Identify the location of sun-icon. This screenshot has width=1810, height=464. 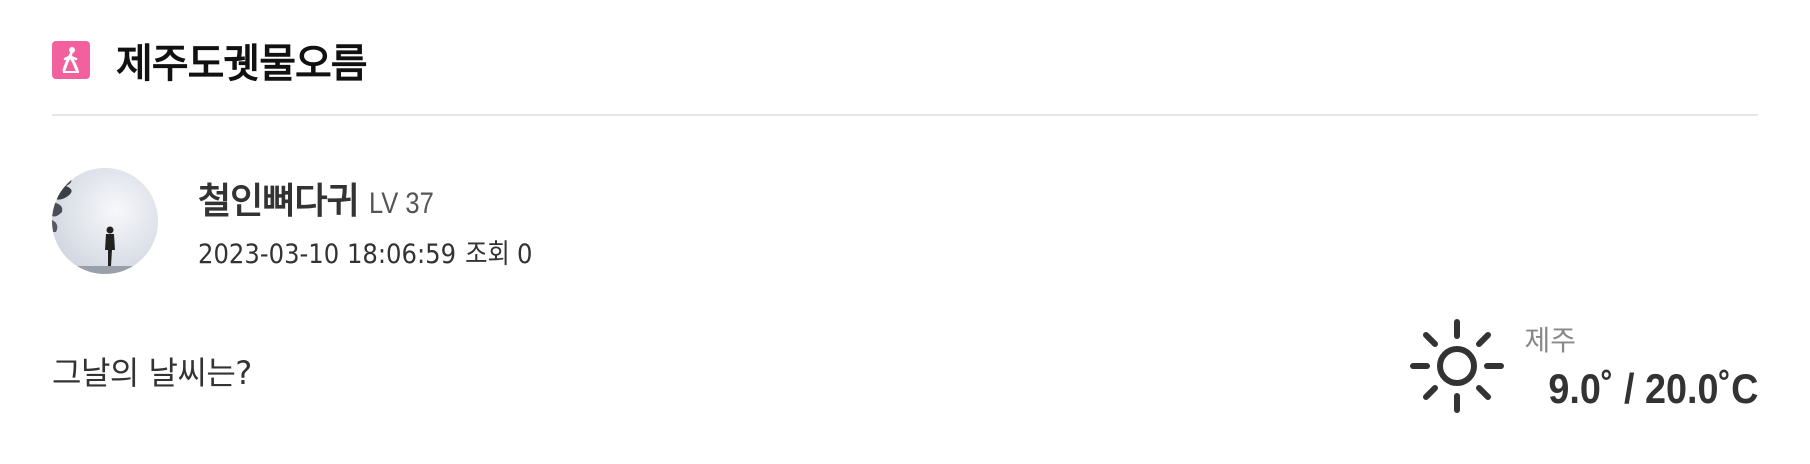
(1457, 366).